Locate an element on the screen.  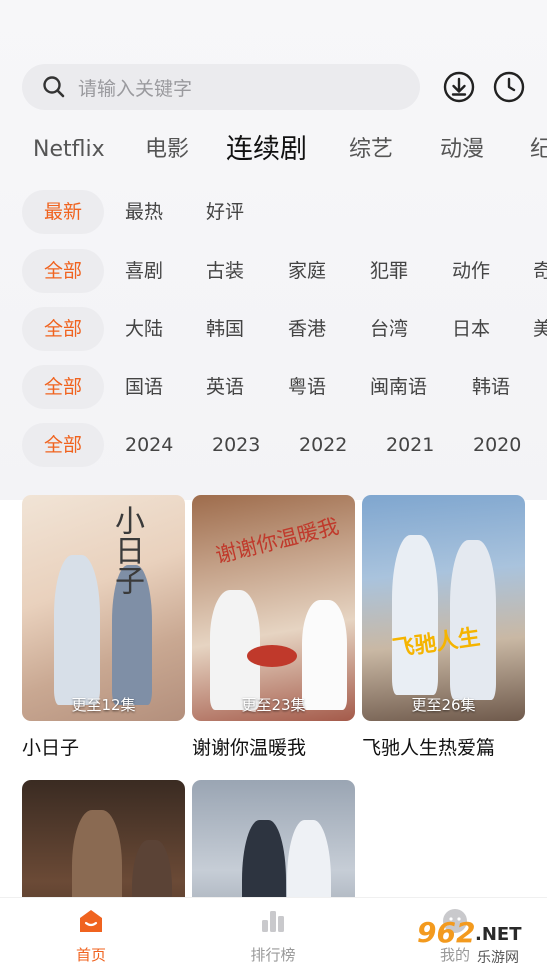
show-card: 小日子 更至12集 小日子 is located at coordinates (103, 627).